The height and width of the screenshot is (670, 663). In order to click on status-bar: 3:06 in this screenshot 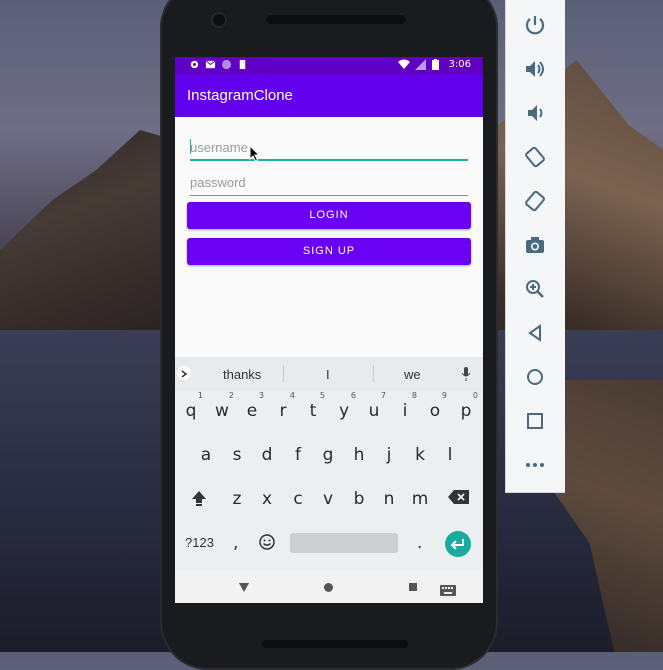, I will do `click(329, 66)`.